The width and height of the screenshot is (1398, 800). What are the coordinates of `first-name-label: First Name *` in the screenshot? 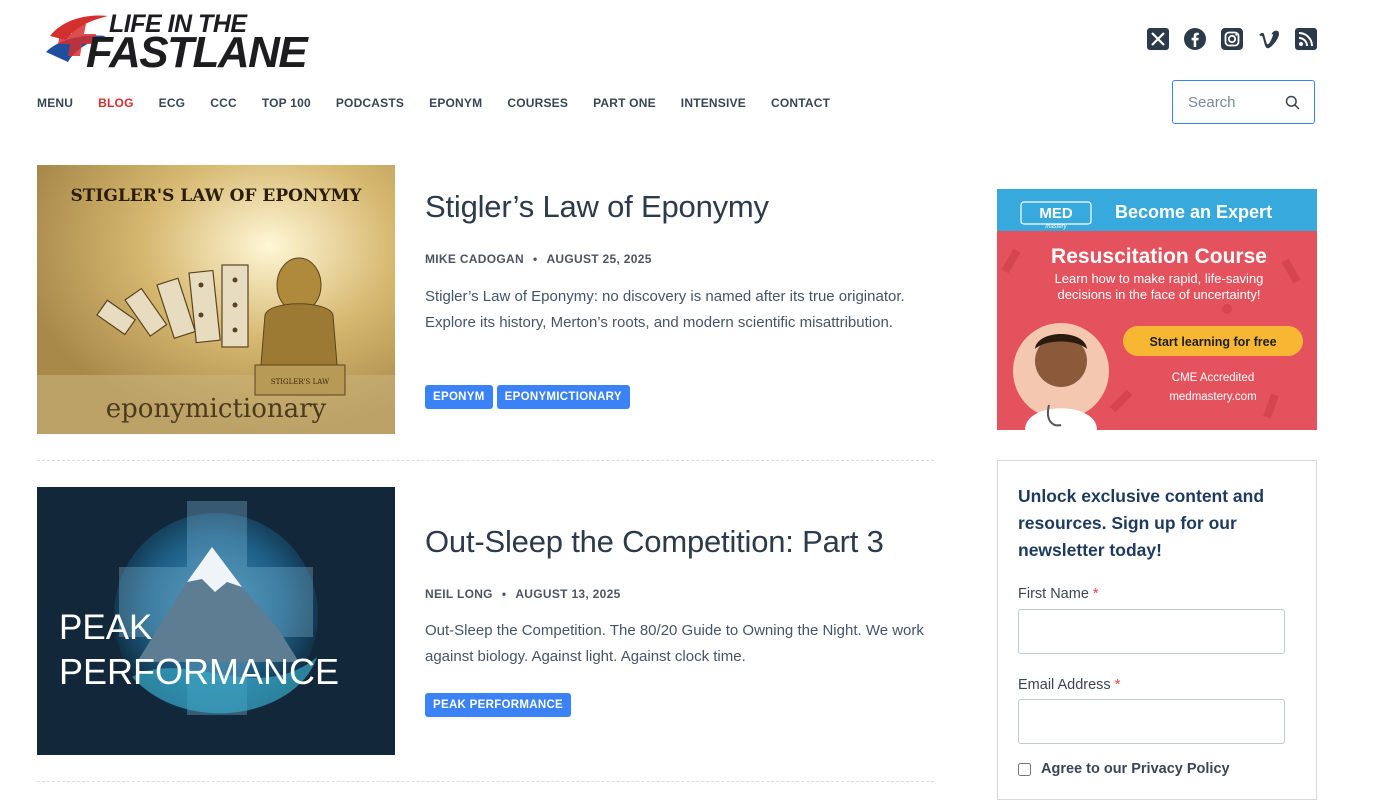 It's located at (1058, 594).